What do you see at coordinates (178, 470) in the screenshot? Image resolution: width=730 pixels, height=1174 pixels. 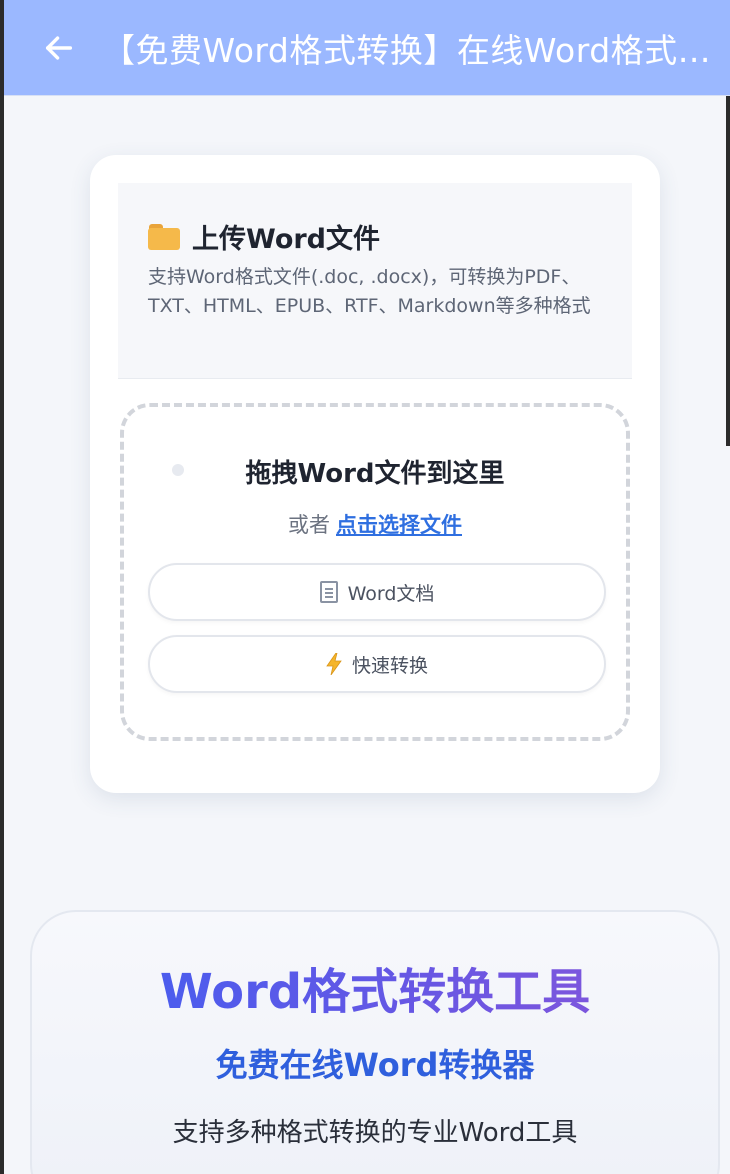 I see `decorative-dot` at bounding box center [178, 470].